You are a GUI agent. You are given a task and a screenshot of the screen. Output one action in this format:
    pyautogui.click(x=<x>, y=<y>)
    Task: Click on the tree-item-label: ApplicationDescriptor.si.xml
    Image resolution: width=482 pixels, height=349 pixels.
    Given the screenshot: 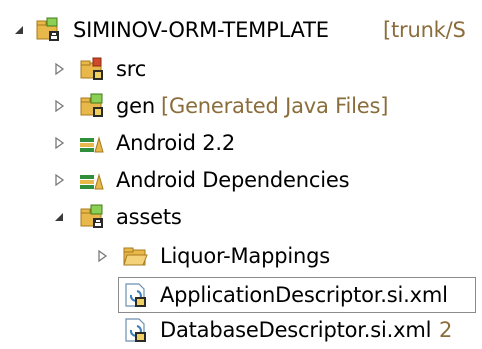 What is the action you would take?
    pyautogui.click(x=304, y=295)
    